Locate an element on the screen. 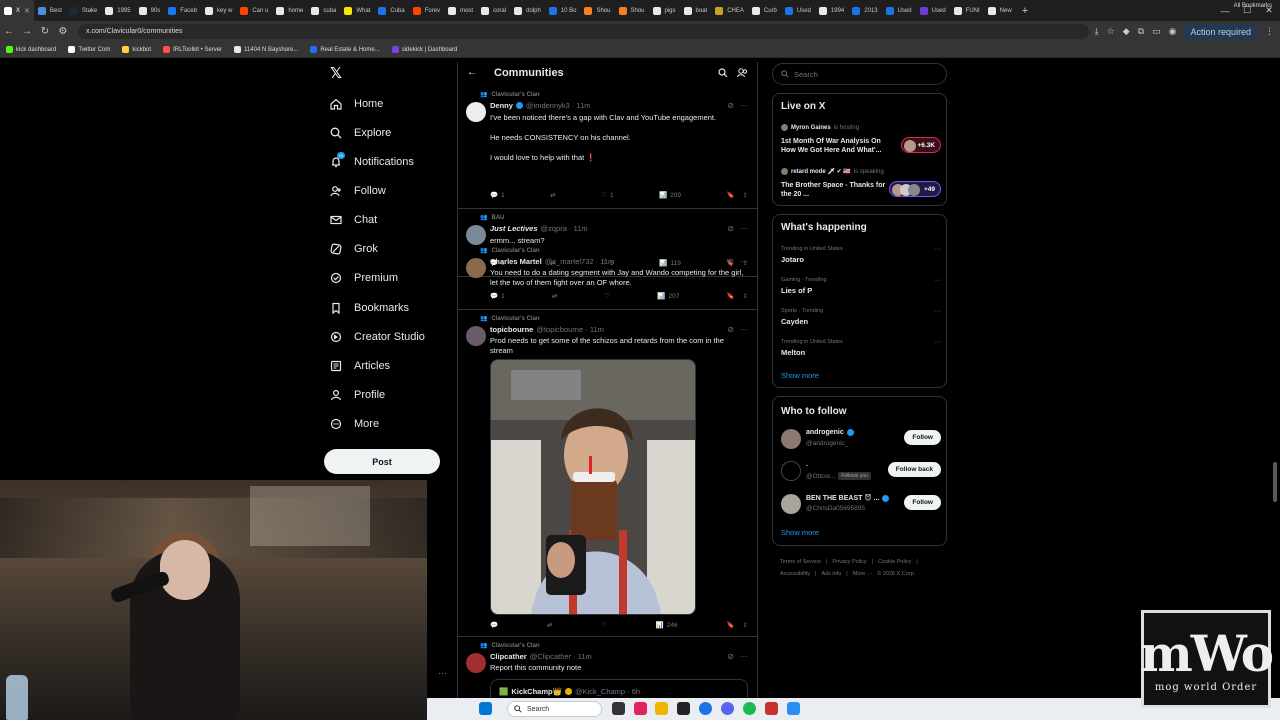 This screenshot has height=720, width=1280. nav-item-articles: Articles is located at coordinates (360, 366).